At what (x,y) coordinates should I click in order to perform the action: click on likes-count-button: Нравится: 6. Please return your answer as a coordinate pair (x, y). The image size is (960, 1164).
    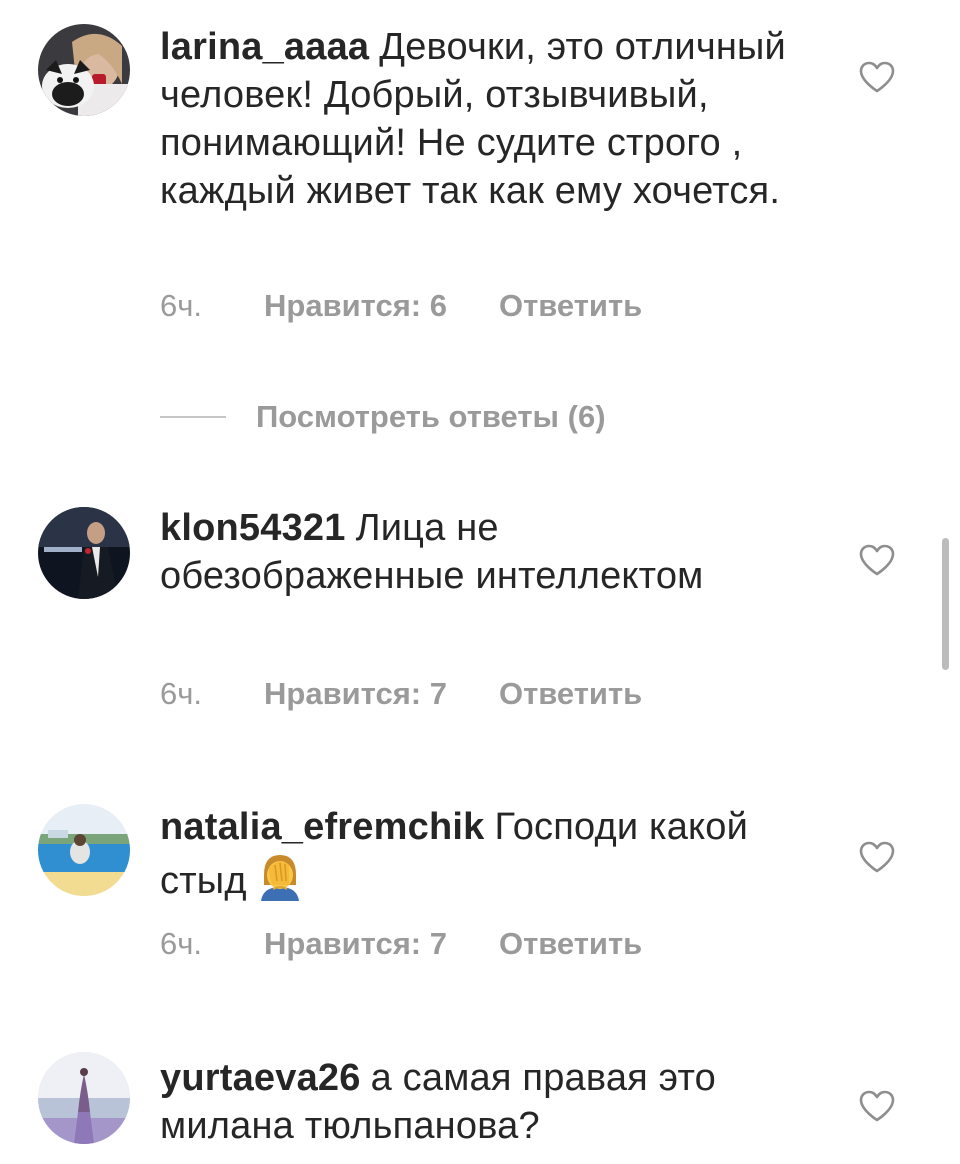
    Looking at the image, I should click on (355, 306).